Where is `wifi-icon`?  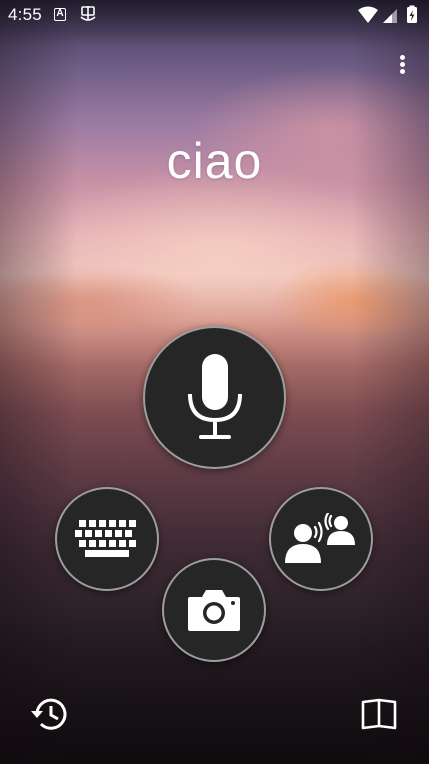
wifi-icon is located at coordinates (368, 14).